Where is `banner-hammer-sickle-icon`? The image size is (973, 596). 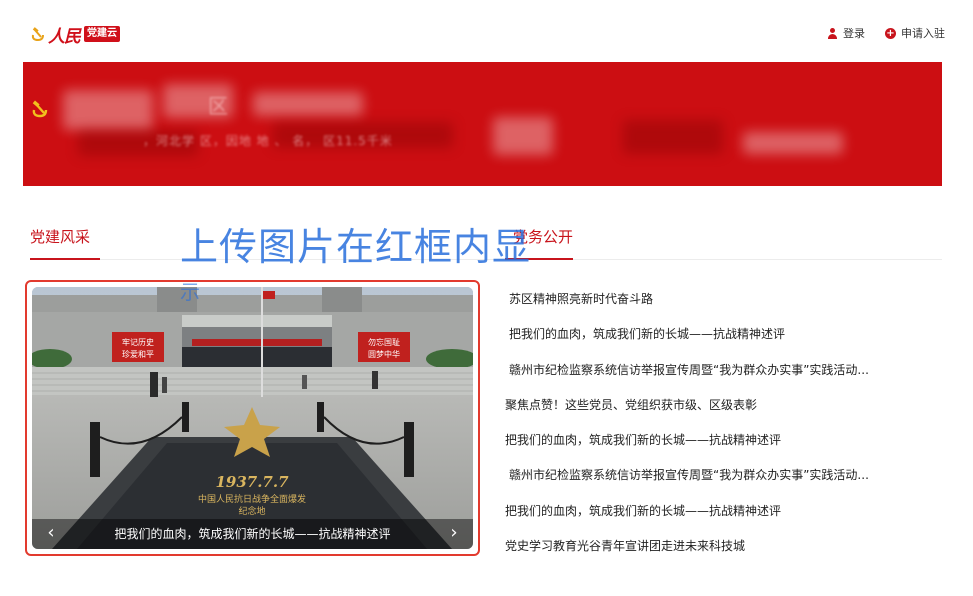 banner-hammer-sickle-icon is located at coordinates (40, 109).